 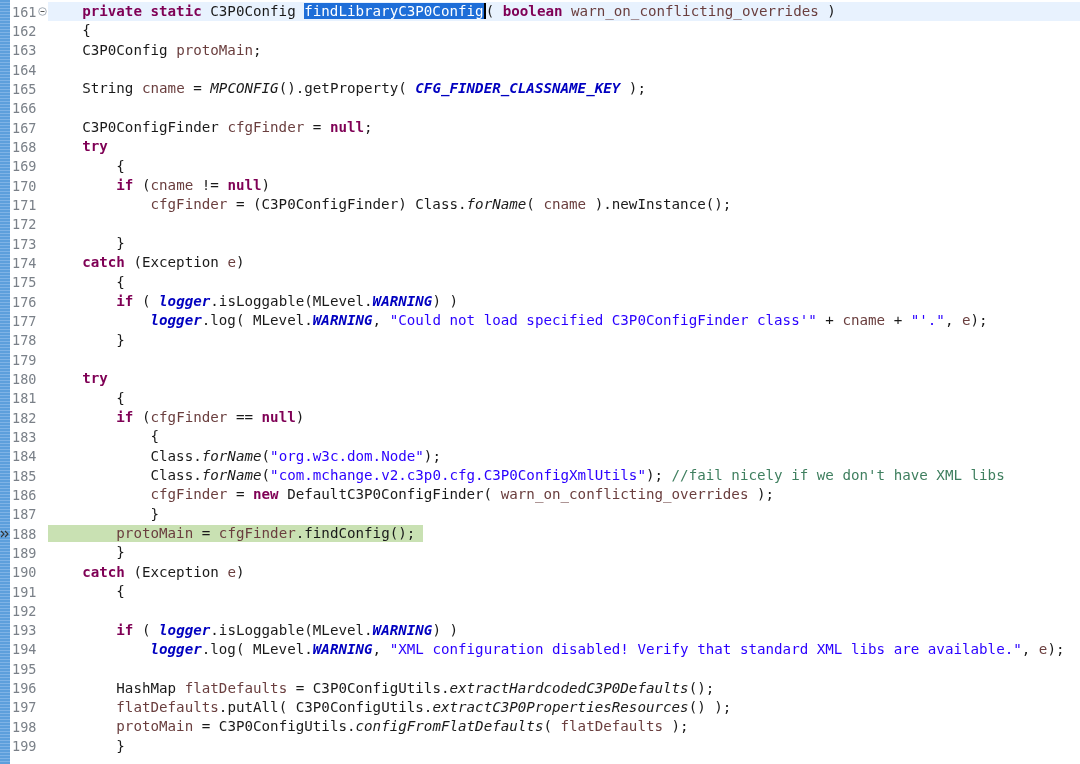 What do you see at coordinates (24, 378) in the screenshot?
I see `line-number: 180` at bounding box center [24, 378].